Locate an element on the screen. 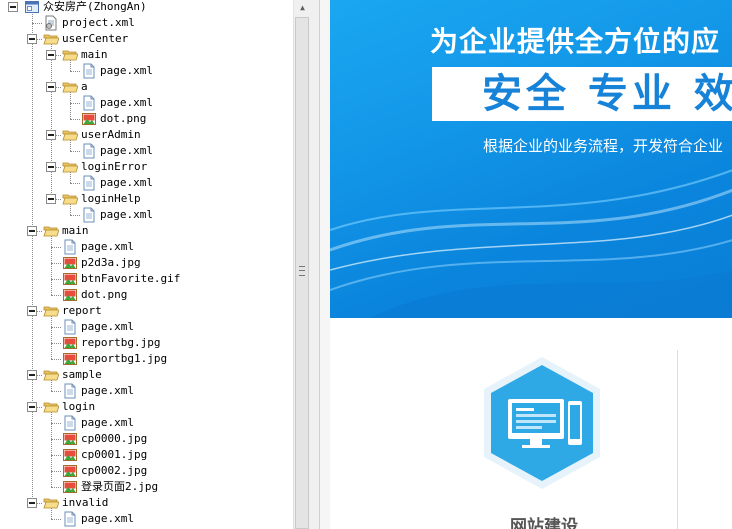 Image resolution: width=732 pixels, height=529 pixels. banner-subtitle: 根据企业的业务流程，开发符合企业 is located at coordinates (603, 146).